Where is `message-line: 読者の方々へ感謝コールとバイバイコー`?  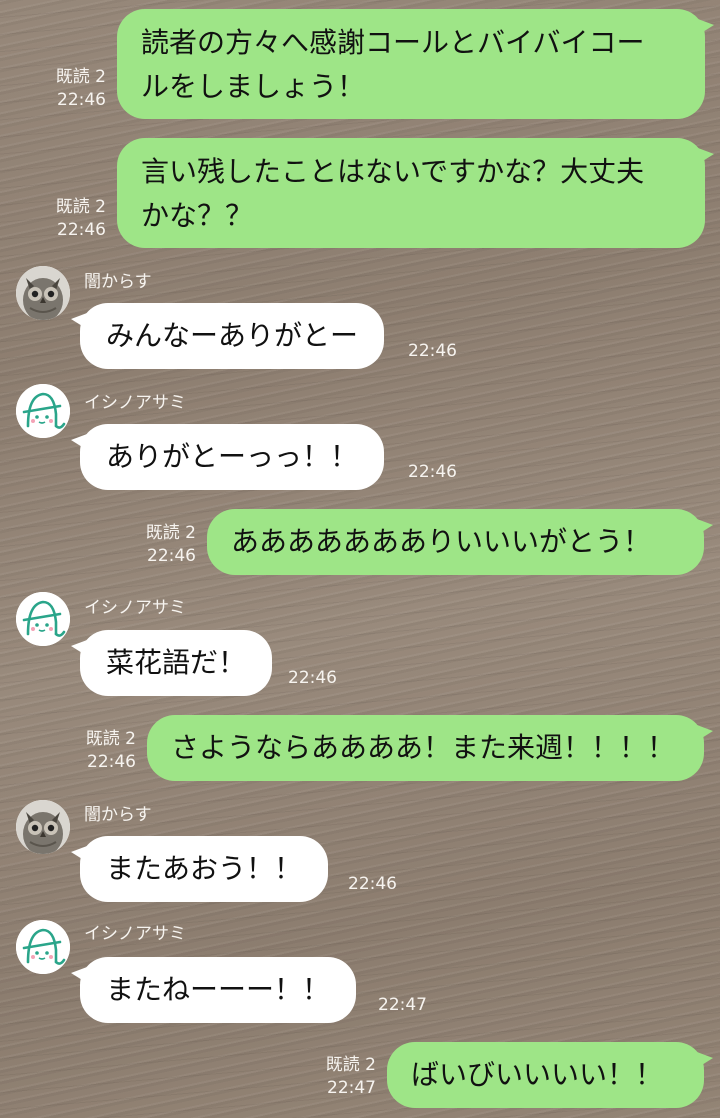 message-line: 読者の方々へ感謝コールとバイバイコー is located at coordinates (393, 42).